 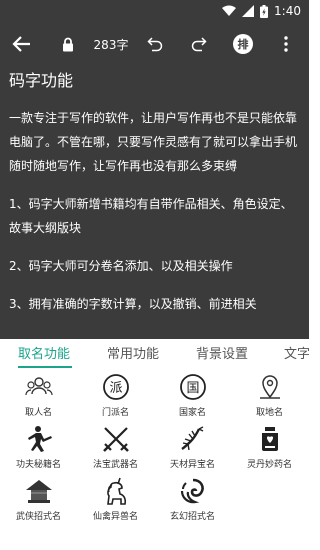 I want to click on tool-elixir-name: 灵丹妙药名, so click(x=269, y=447).